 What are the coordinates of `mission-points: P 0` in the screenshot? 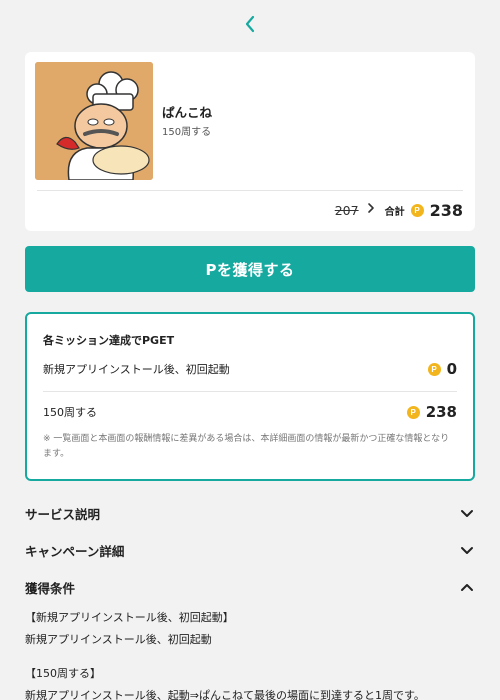 It's located at (442, 369).